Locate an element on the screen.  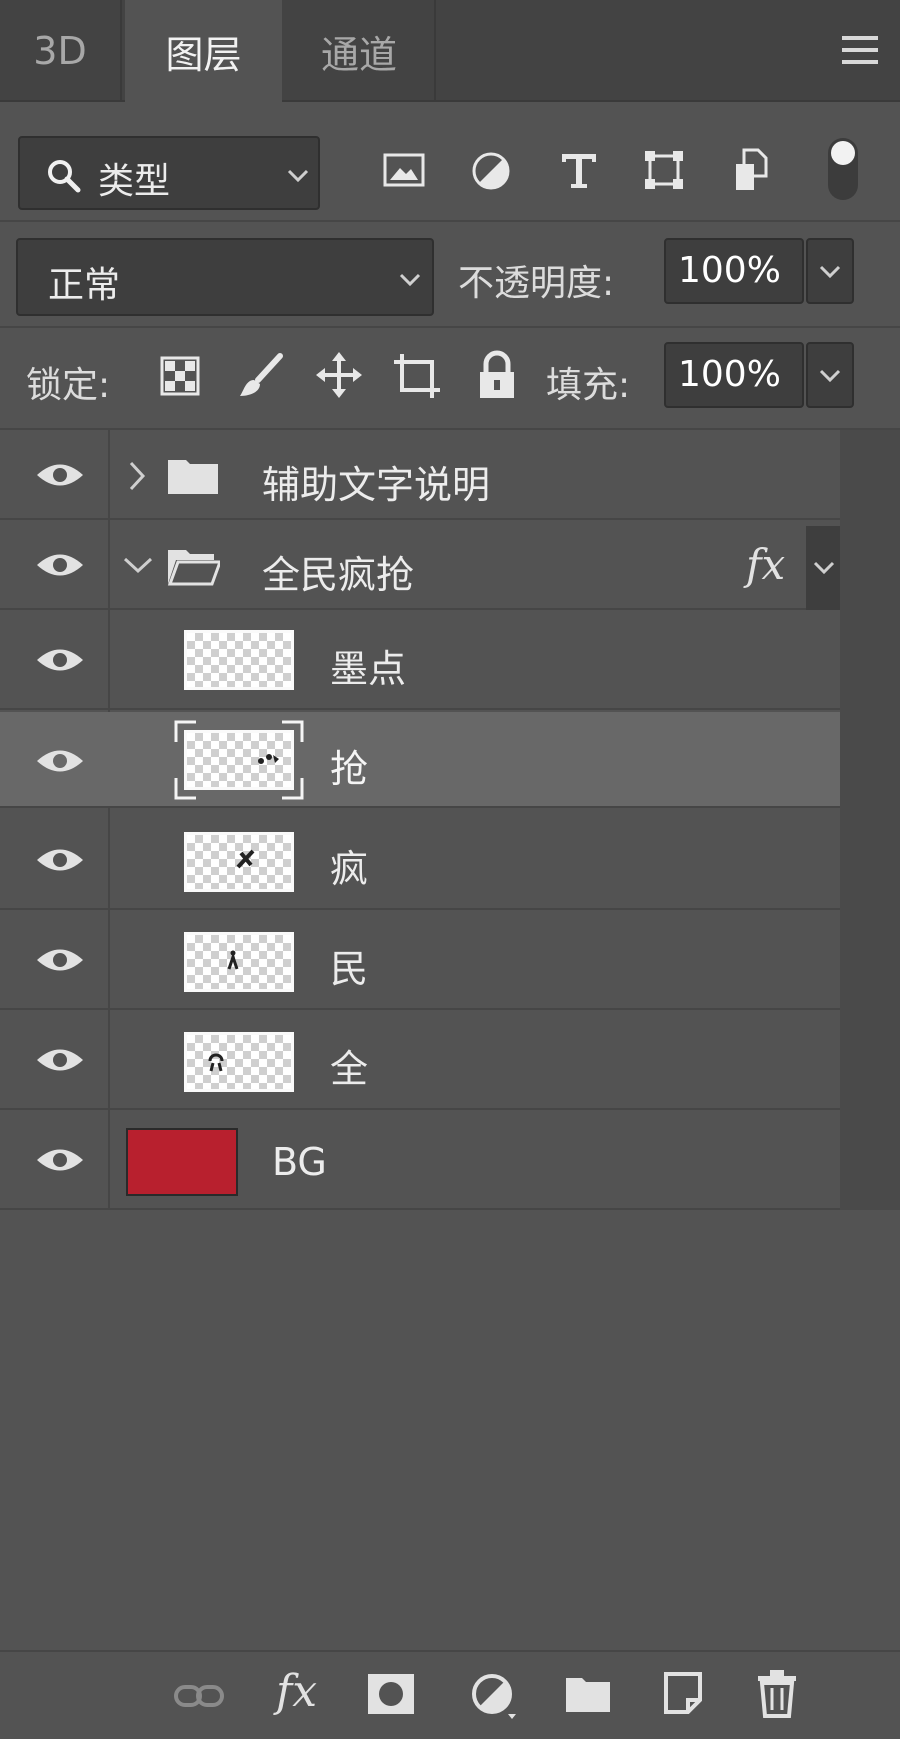
fill-value: 100% is located at coordinates (729, 374).